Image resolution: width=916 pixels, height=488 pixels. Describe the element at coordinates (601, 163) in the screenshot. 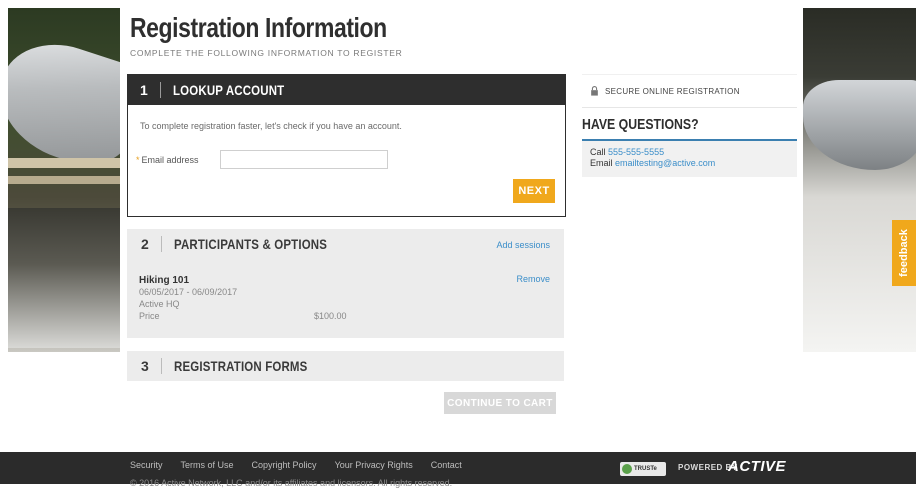

I see `email-contact-label: Email` at that location.